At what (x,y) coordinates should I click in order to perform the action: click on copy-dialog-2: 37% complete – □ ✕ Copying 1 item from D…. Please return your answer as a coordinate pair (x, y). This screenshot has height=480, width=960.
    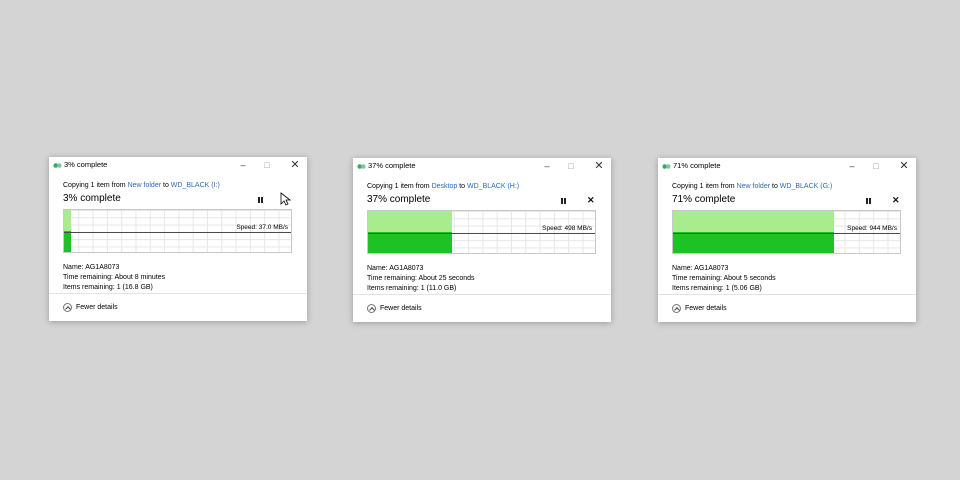
    Looking at the image, I should click on (482, 240).